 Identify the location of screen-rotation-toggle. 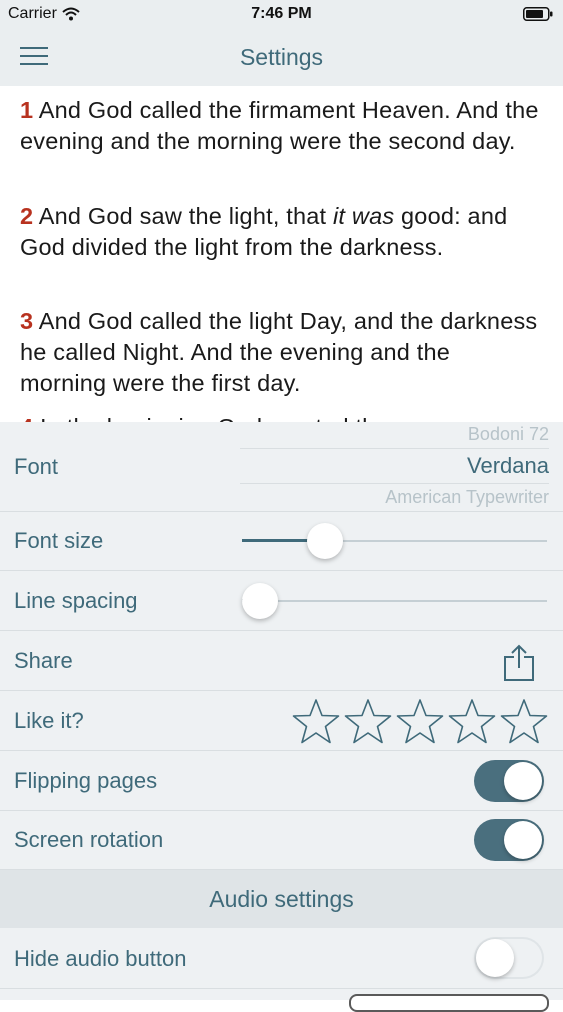
(509, 840).